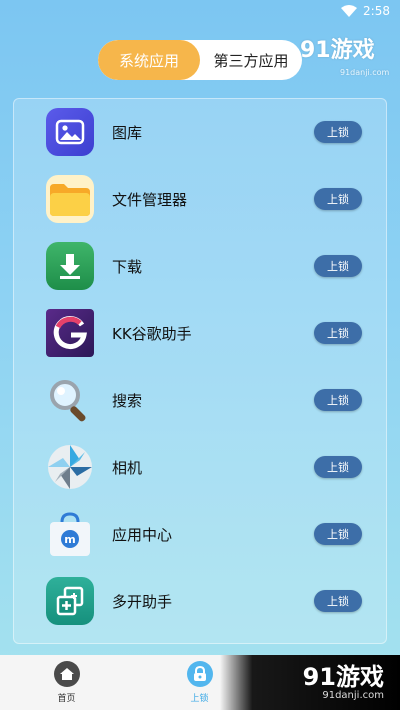  Describe the element at coordinates (150, 199) in the screenshot. I see `app-name: 文件管理器` at that location.